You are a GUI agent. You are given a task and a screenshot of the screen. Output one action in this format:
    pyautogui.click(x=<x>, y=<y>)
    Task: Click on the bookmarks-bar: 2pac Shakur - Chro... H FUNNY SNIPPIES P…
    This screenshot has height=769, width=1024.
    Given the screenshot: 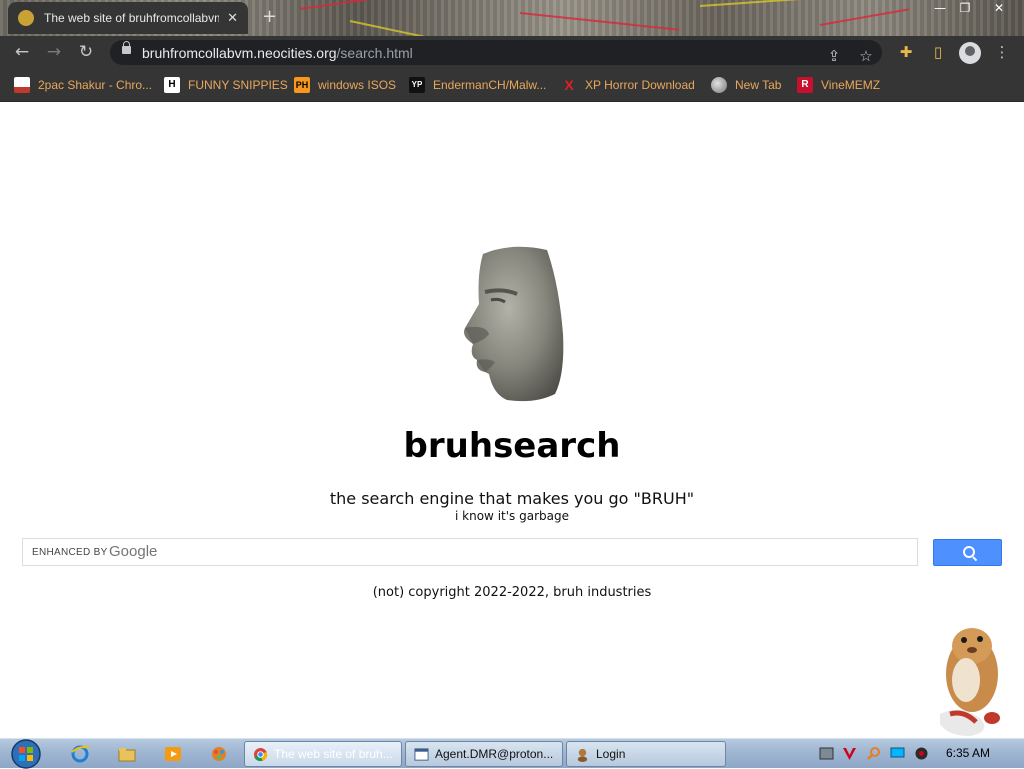 What is the action you would take?
    pyautogui.click(x=512, y=85)
    